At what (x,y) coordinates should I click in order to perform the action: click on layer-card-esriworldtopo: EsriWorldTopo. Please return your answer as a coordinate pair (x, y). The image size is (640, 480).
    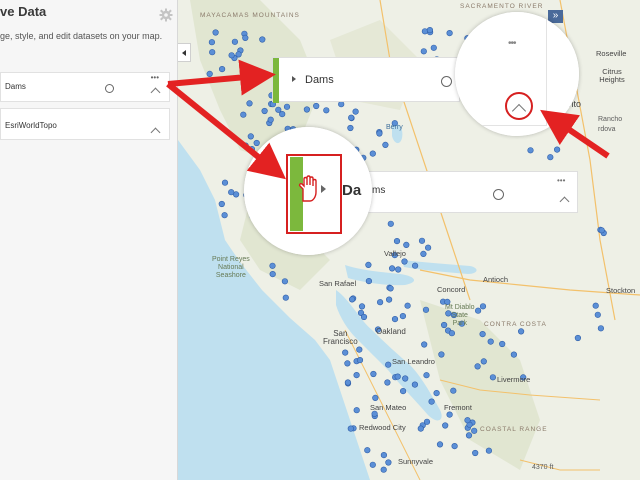
    Looking at the image, I should click on (85, 124).